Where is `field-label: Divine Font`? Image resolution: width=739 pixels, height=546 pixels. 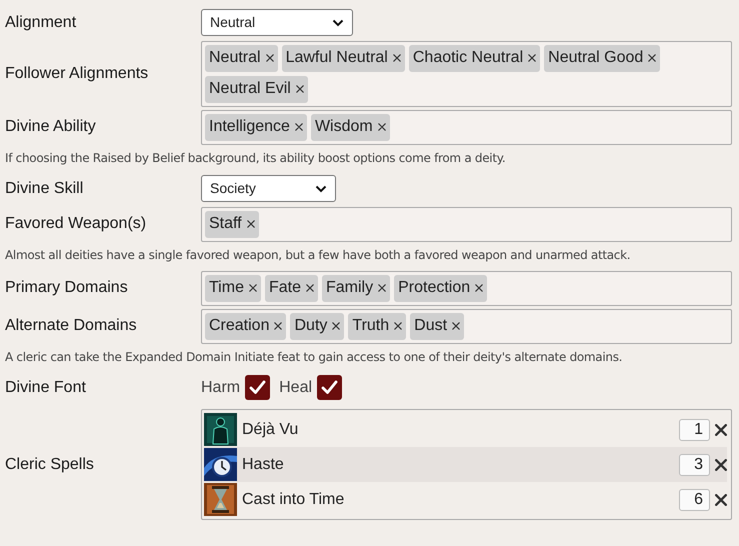 field-label: Divine Font is located at coordinates (45, 388).